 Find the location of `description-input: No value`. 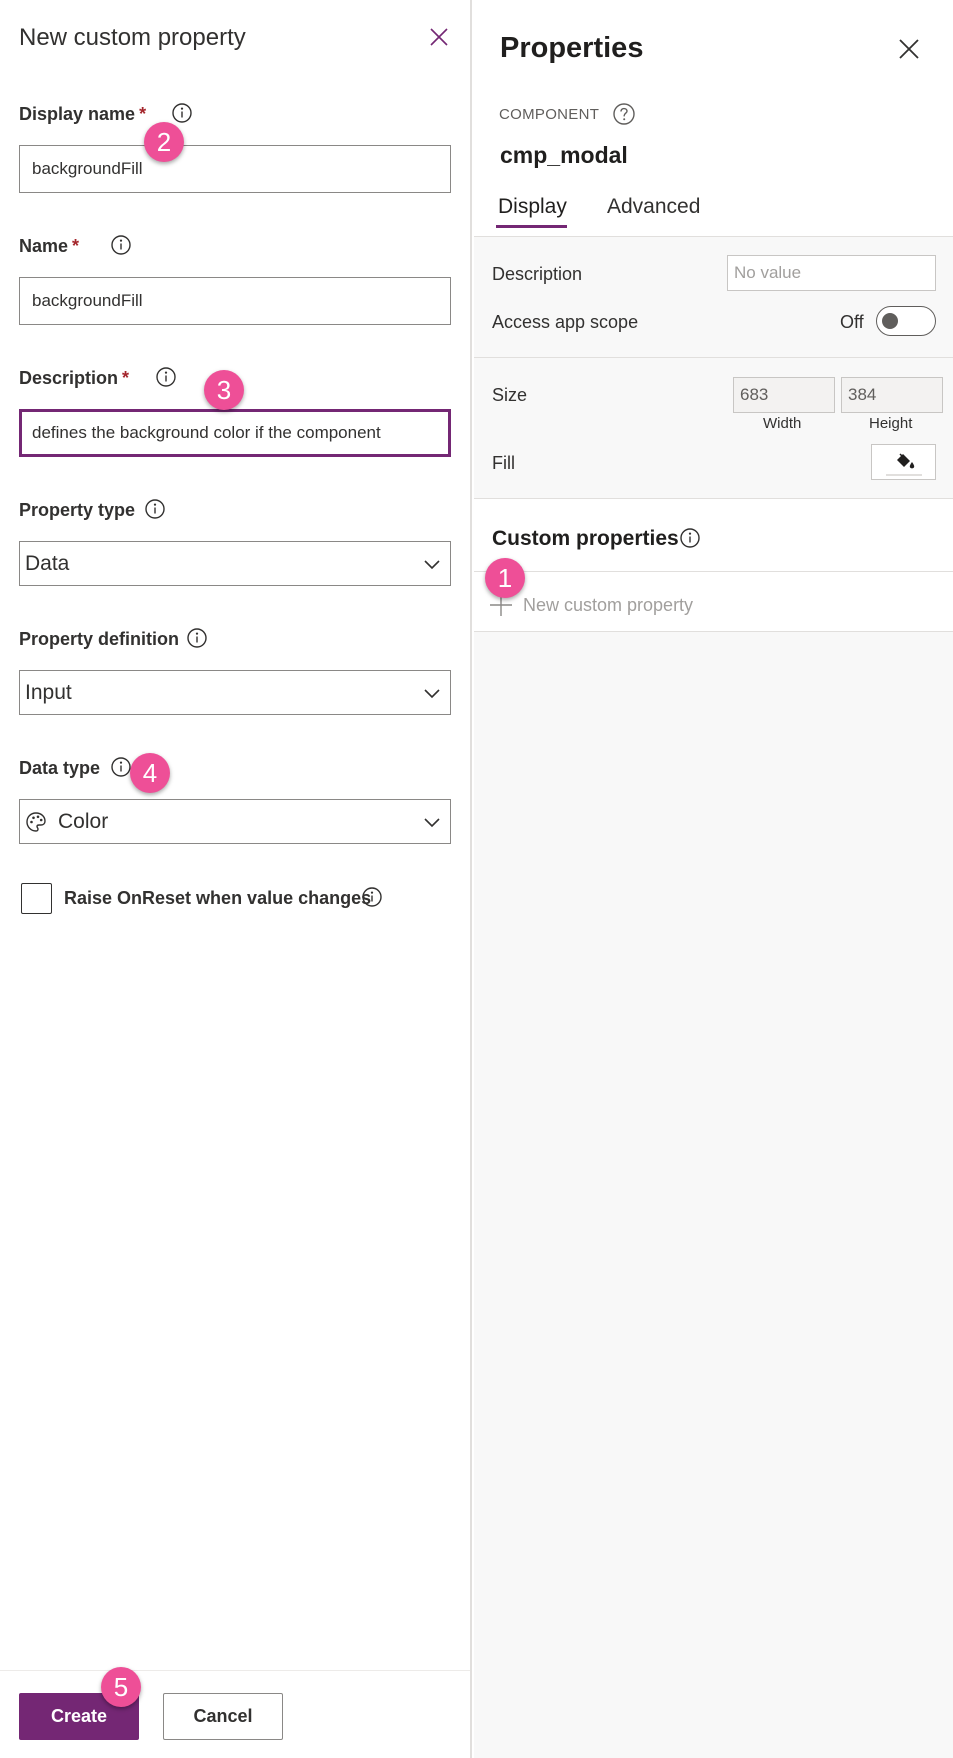

description-input: No value is located at coordinates (831, 273).